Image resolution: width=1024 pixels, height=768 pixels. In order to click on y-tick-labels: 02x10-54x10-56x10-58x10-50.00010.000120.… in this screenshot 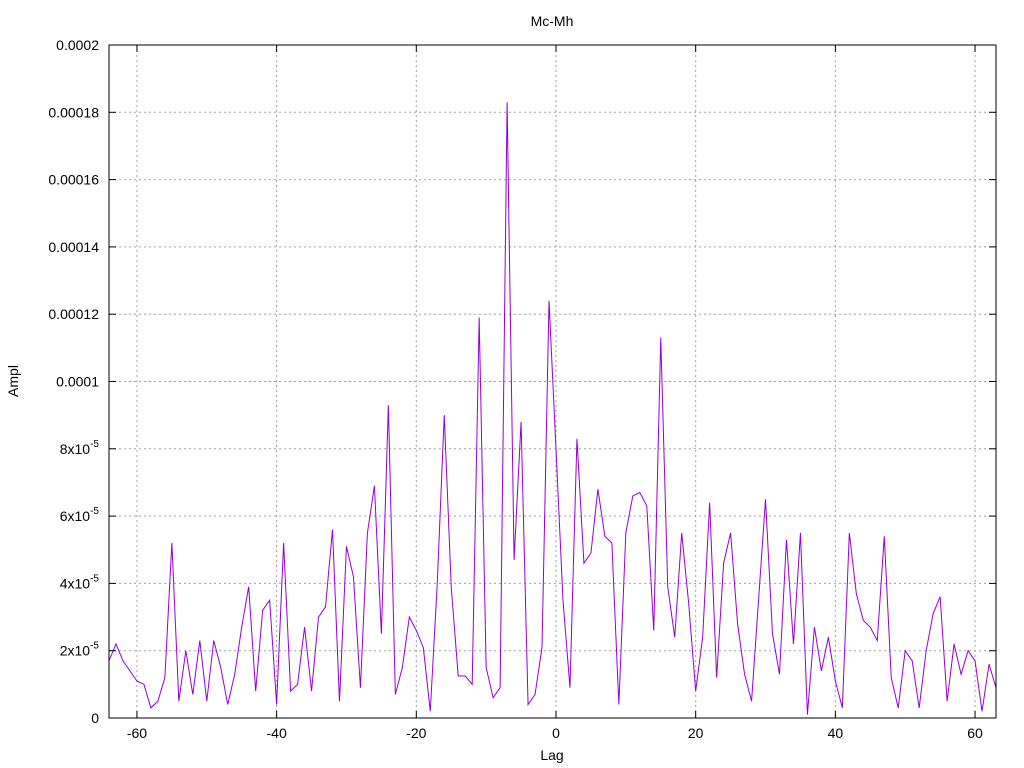, I will do `click(73, 381)`.